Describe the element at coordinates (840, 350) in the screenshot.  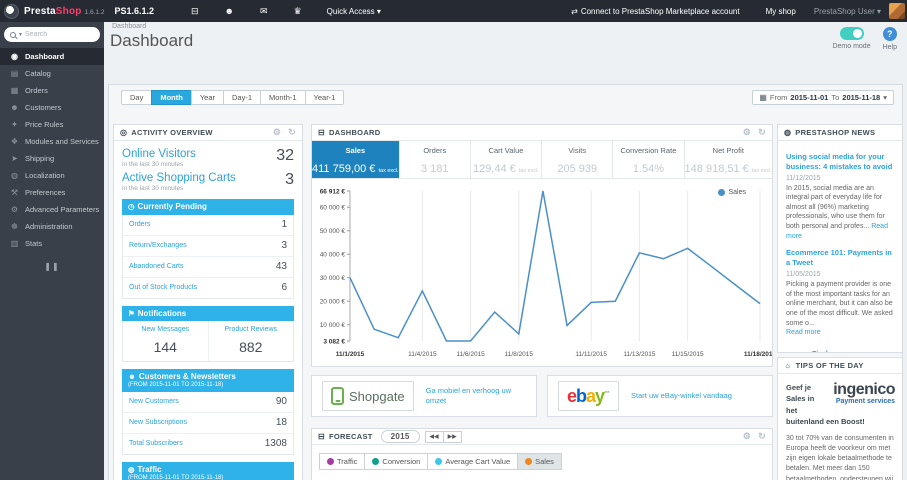
I see `find-more-news-link: Find more news` at that location.